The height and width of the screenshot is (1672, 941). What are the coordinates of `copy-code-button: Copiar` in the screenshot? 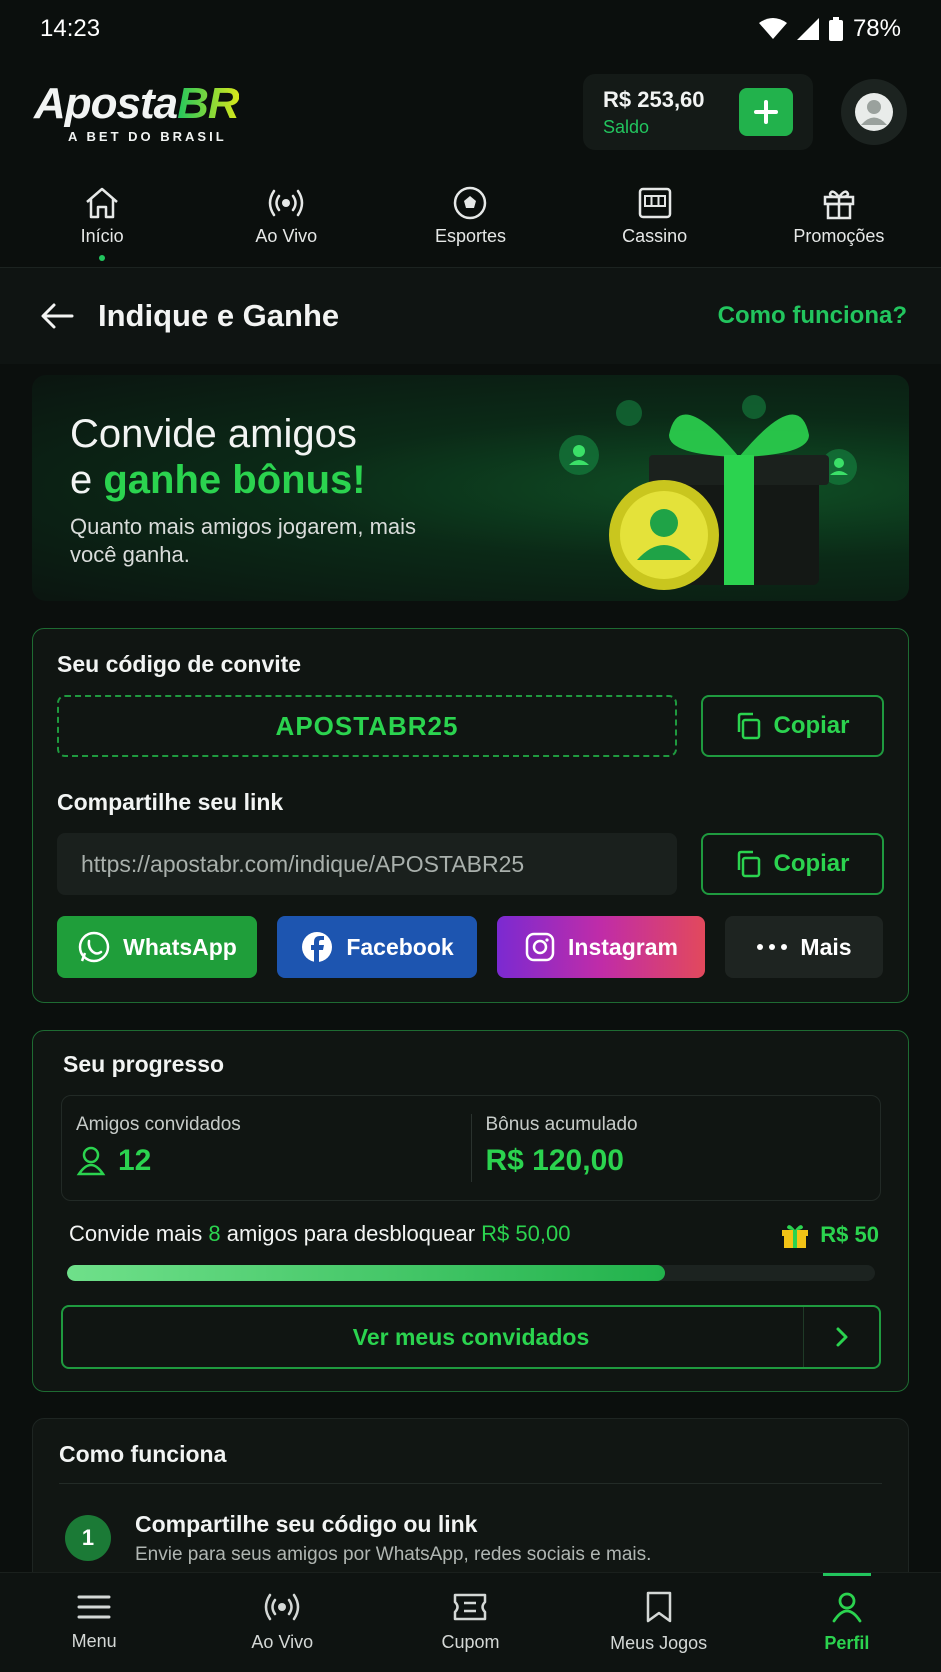 It's located at (792, 726).